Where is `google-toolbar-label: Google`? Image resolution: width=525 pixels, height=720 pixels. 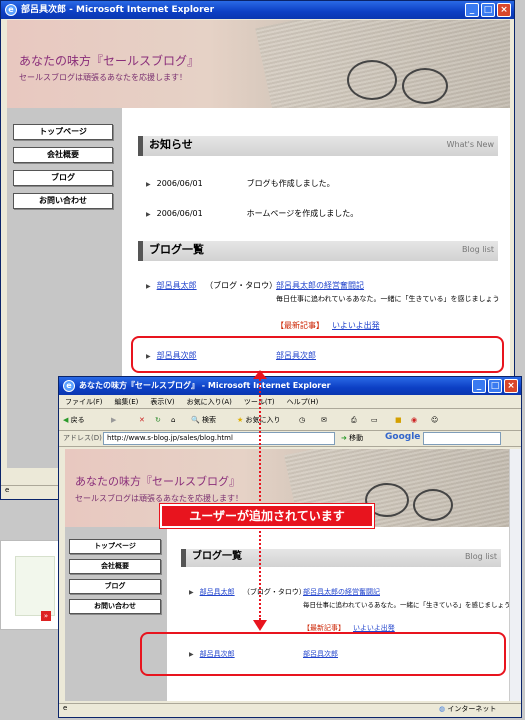 google-toolbar-label: Google is located at coordinates (403, 437).